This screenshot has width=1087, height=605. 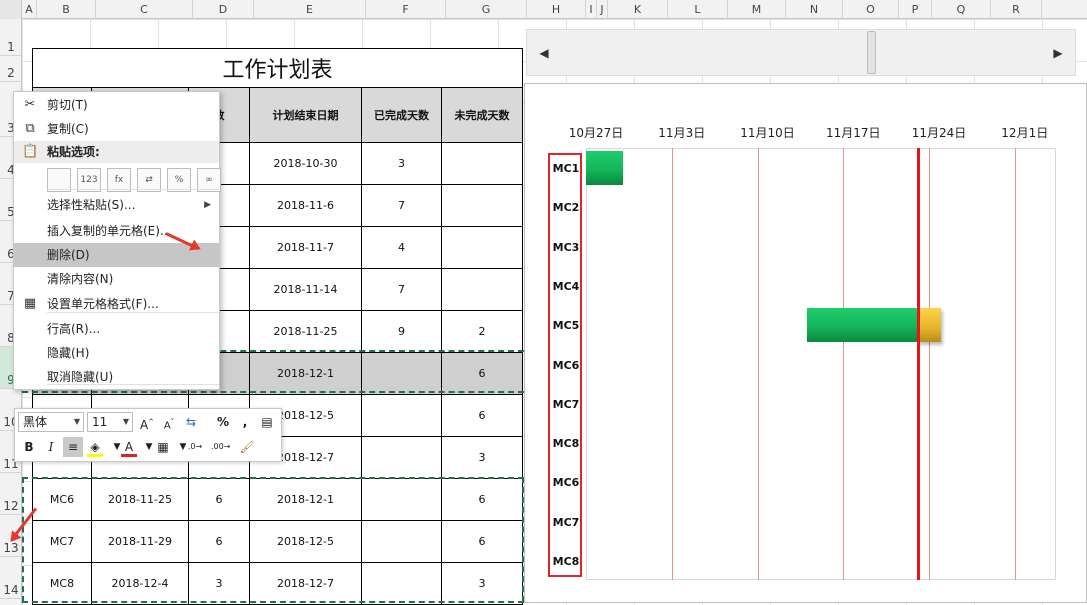 What do you see at coordinates (51, 422) in the screenshot?
I see `font-name-select: 黑体 ▼` at bounding box center [51, 422].